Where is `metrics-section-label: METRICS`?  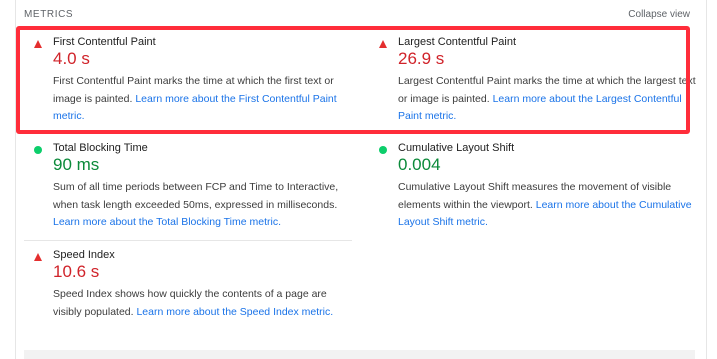 metrics-section-label: METRICS is located at coordinates (49, 14).